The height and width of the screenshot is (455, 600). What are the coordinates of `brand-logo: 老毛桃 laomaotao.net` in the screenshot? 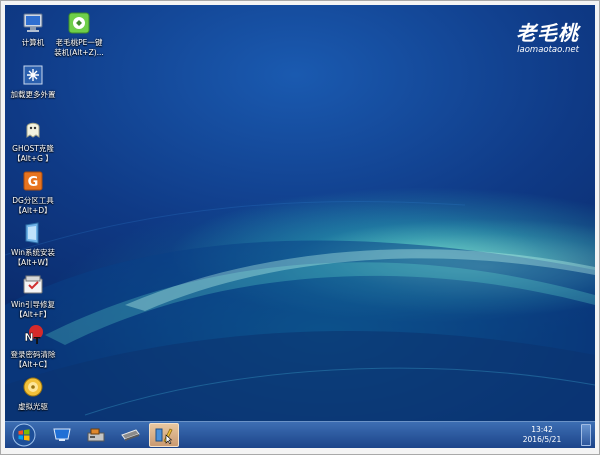 It's located at (534, 43).